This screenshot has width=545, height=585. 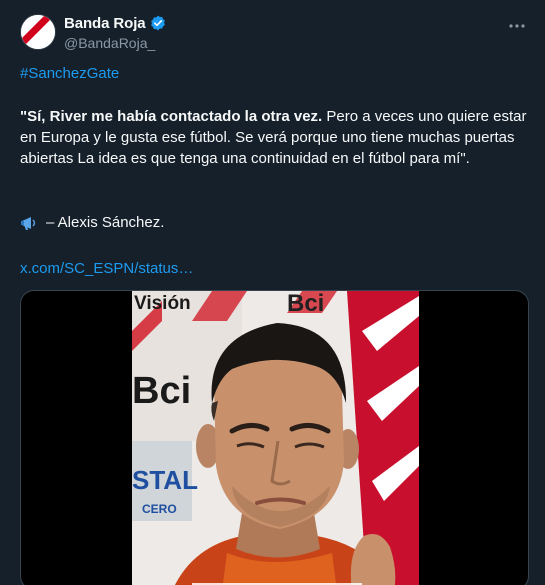 I want to click on author-handle: @BandaRoja_, so click(x=115, y=43).